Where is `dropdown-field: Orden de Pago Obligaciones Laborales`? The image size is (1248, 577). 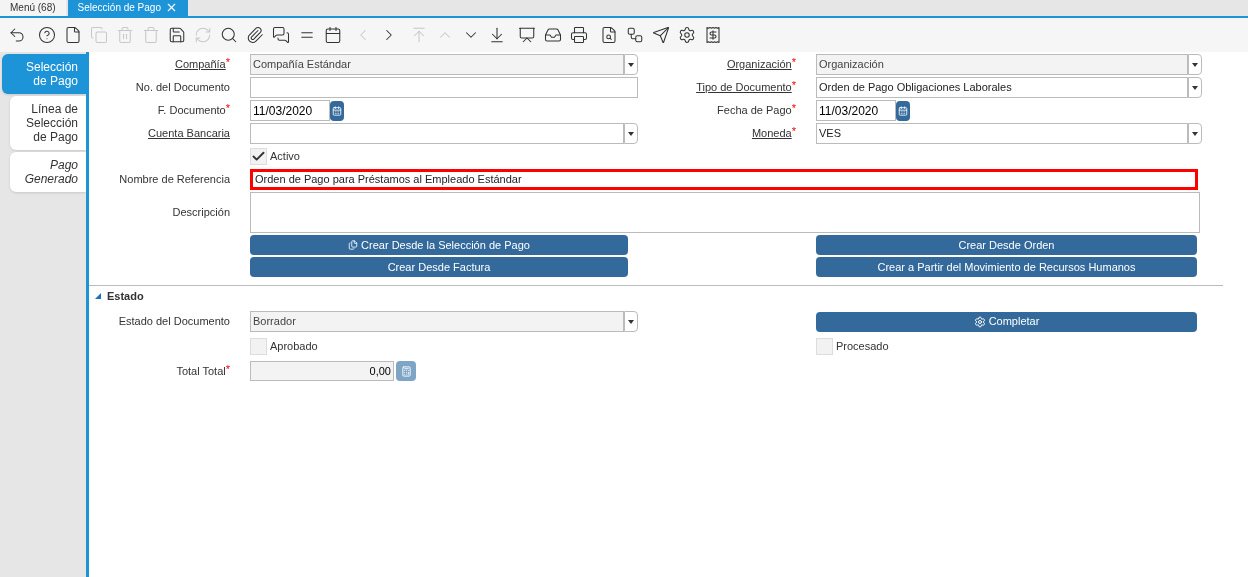
dropdown-field: Orden de Pago Obligaciones Laborales is located at coordinates (1002, 87).